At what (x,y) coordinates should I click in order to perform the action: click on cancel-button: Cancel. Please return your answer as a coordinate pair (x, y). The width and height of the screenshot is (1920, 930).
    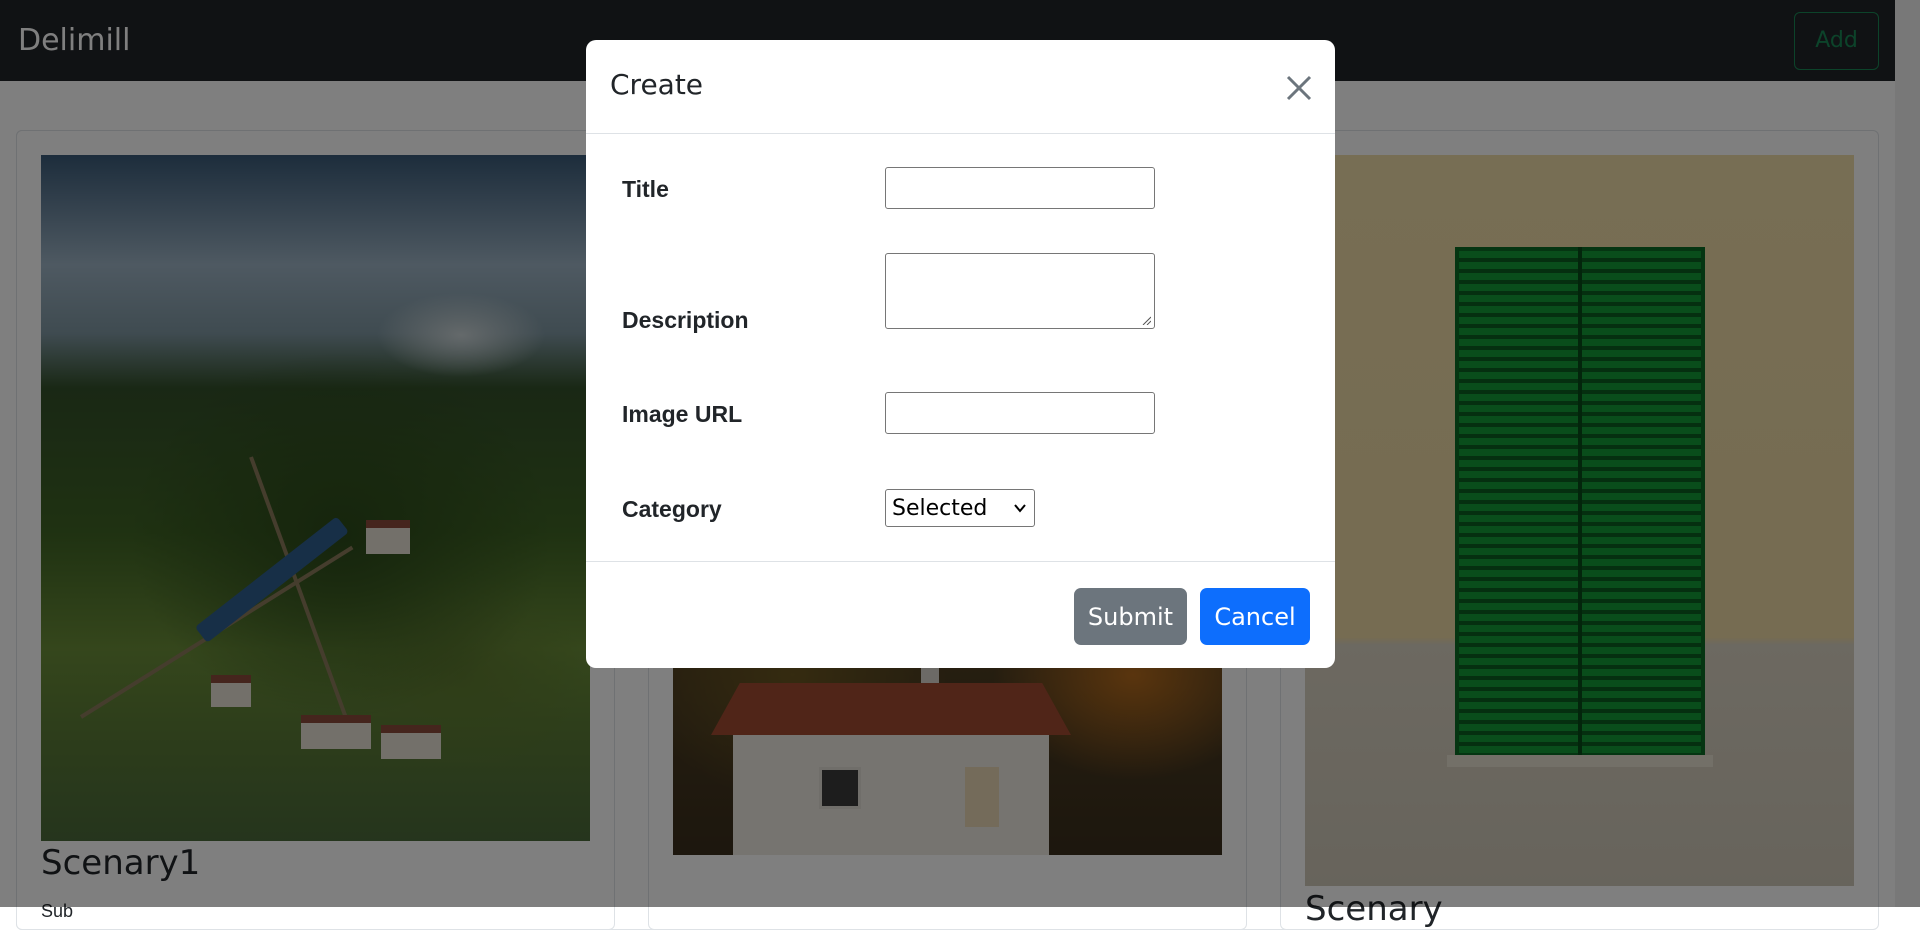
    Looking at the image, I should click on (1255, 616).